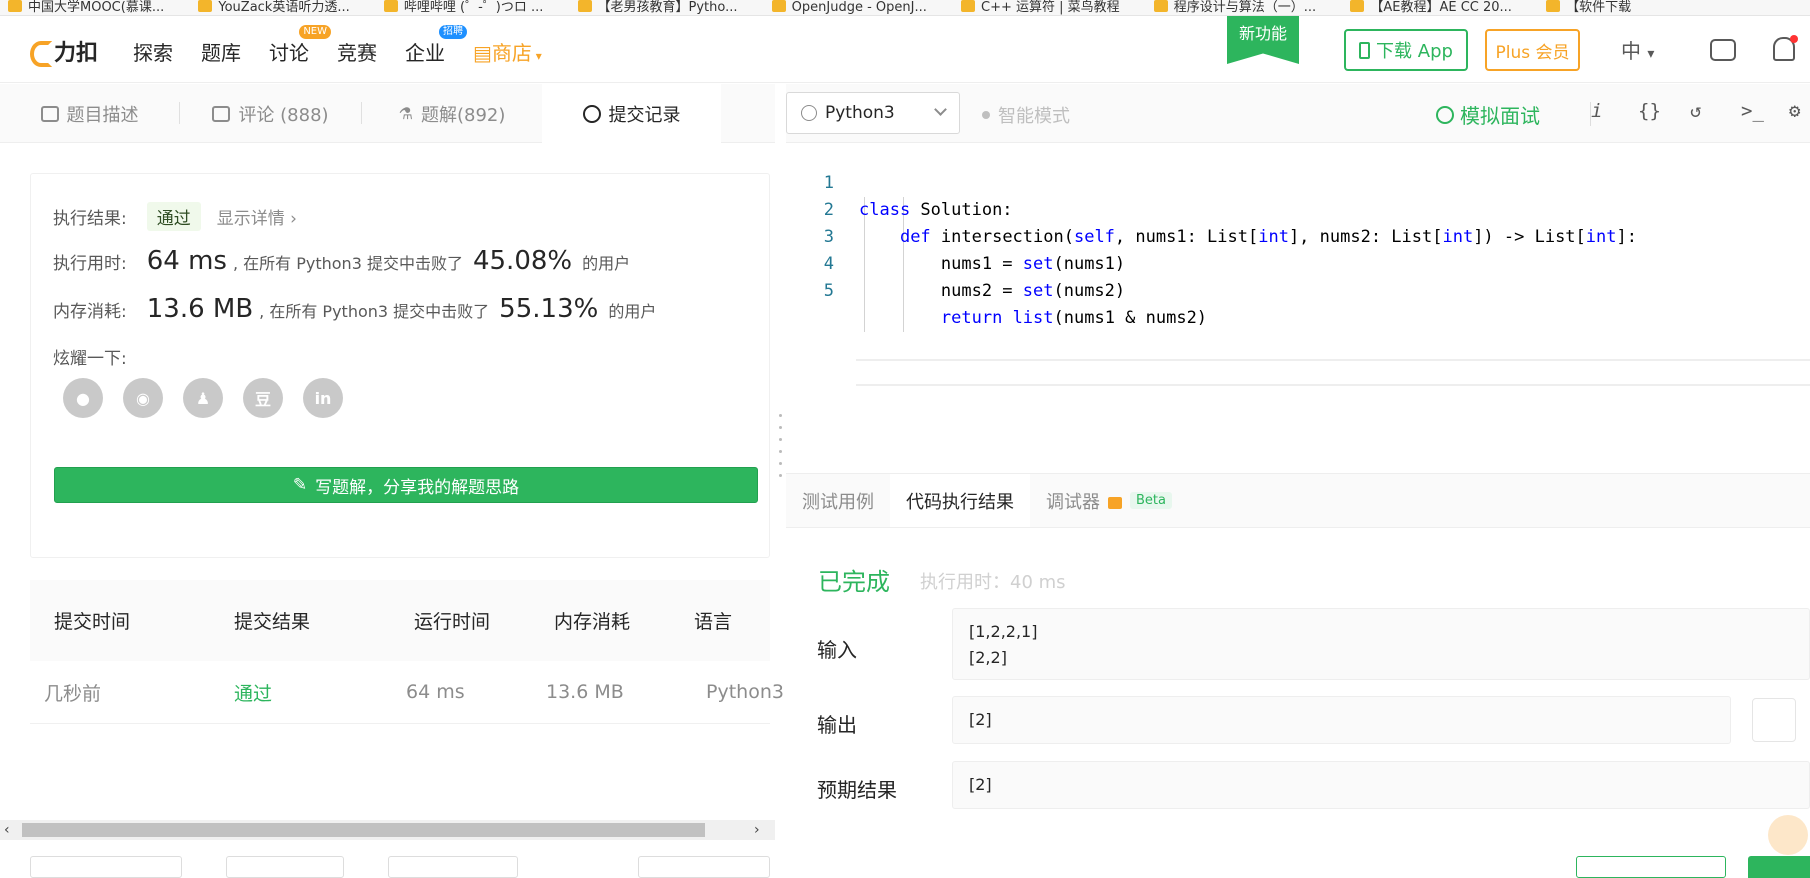 The width and height of the screenshot is (1810, 878). Describe the element at coordinates (1333, 372) in the screenshot. I see `current-line-highlight` at that location.